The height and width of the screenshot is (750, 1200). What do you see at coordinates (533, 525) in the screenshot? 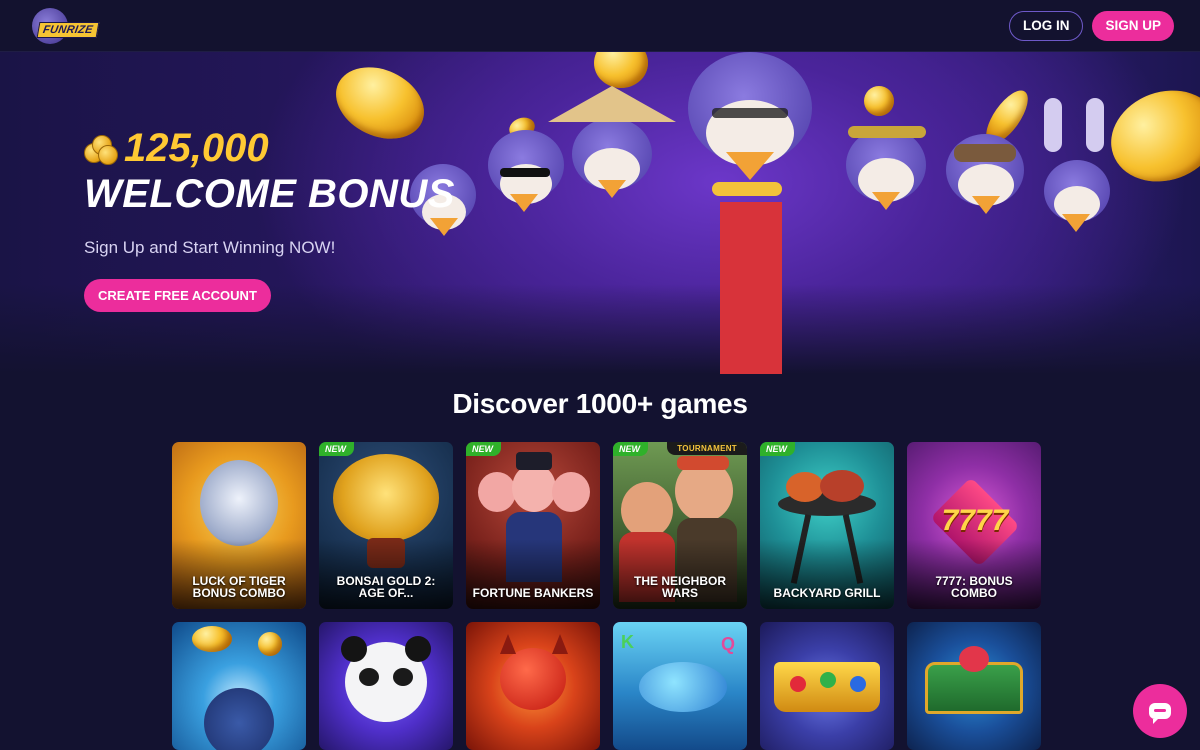
I see `game-card: NEW FORTUNE BANKERS` at bounding box center [533, 525].